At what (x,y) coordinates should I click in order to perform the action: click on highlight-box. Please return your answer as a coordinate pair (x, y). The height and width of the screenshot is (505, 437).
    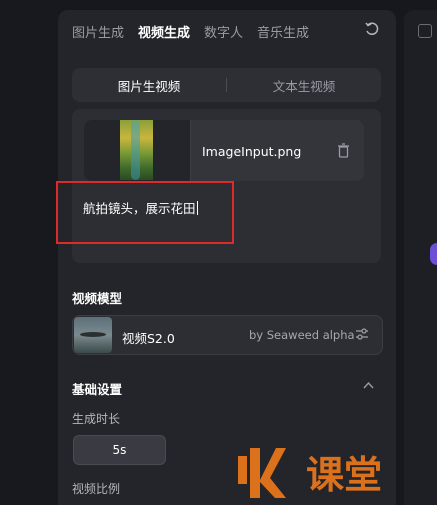
    Looking at the image, I should click on (145, 212).